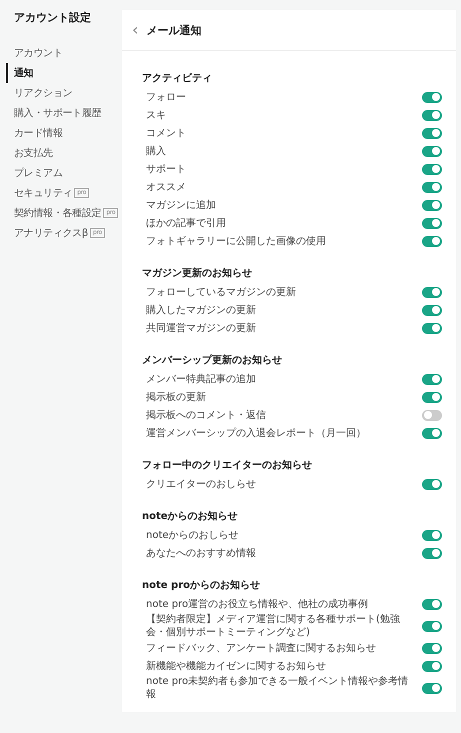 This screenshot has width=461, height=733. I want to click on section-heading: アクティビティ, so click(177, 78).